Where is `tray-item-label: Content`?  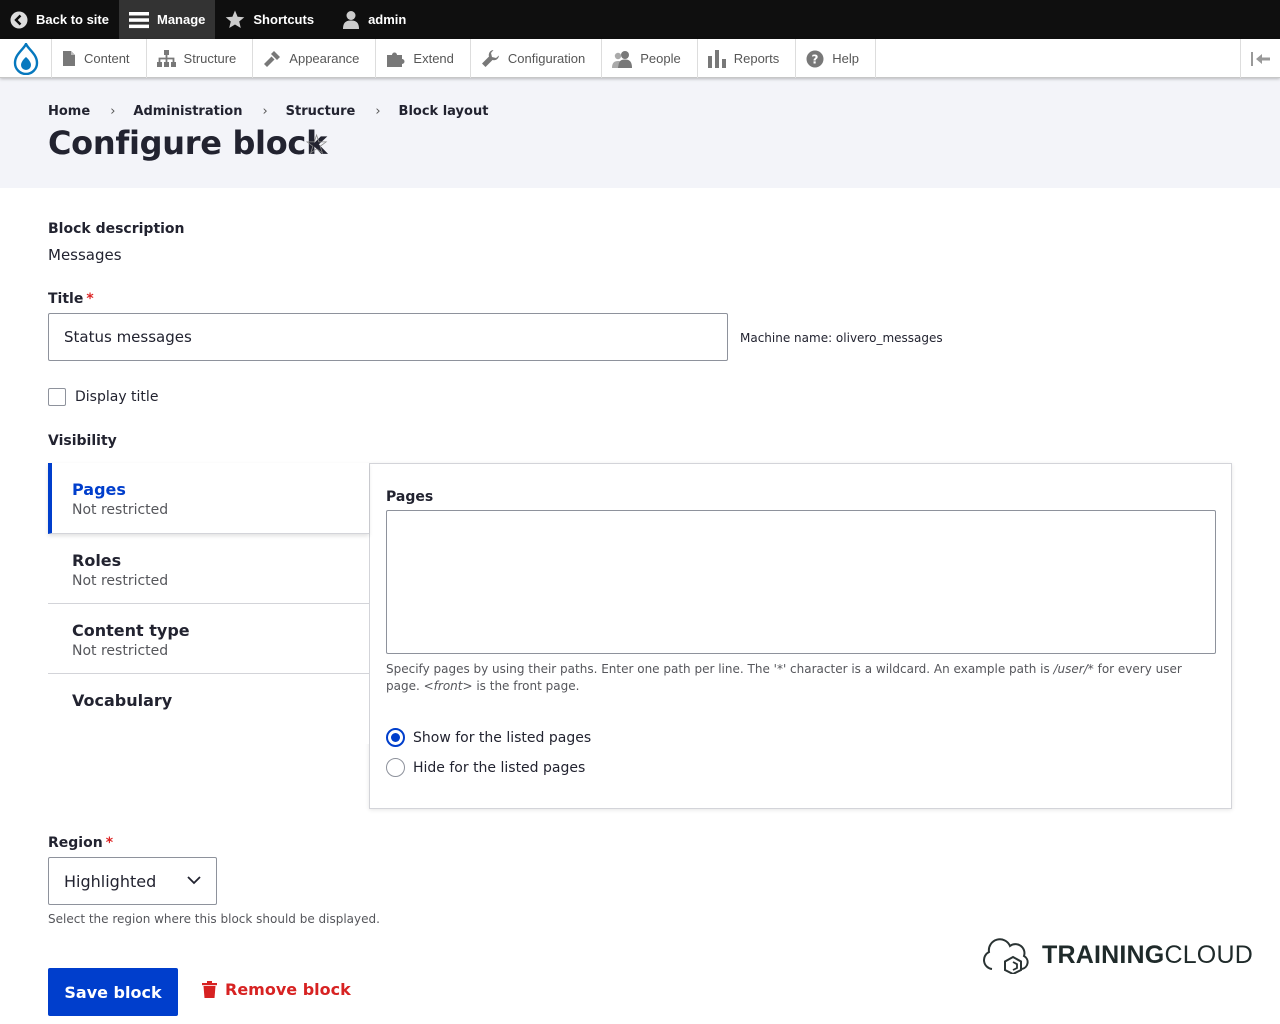
tray-item-label: Content is located at coordinates (107, 58).